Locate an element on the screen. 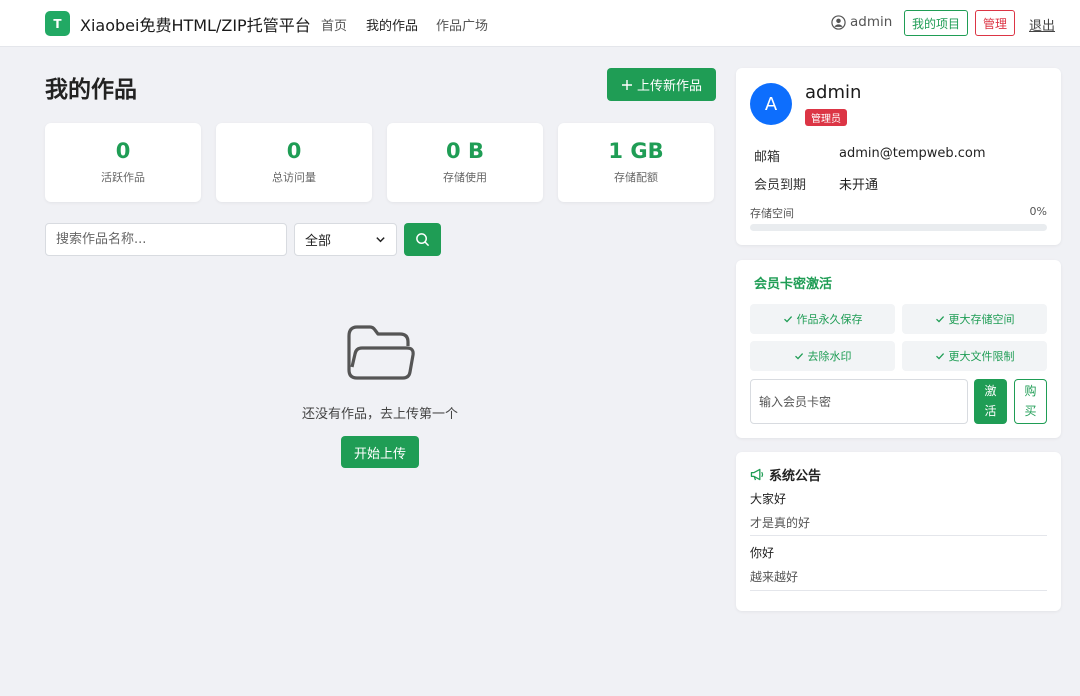 Image resolution: width=1080 pixels, height=696 pixels. nav-my-works: 我的作品 is located at coordinates (392, 24).